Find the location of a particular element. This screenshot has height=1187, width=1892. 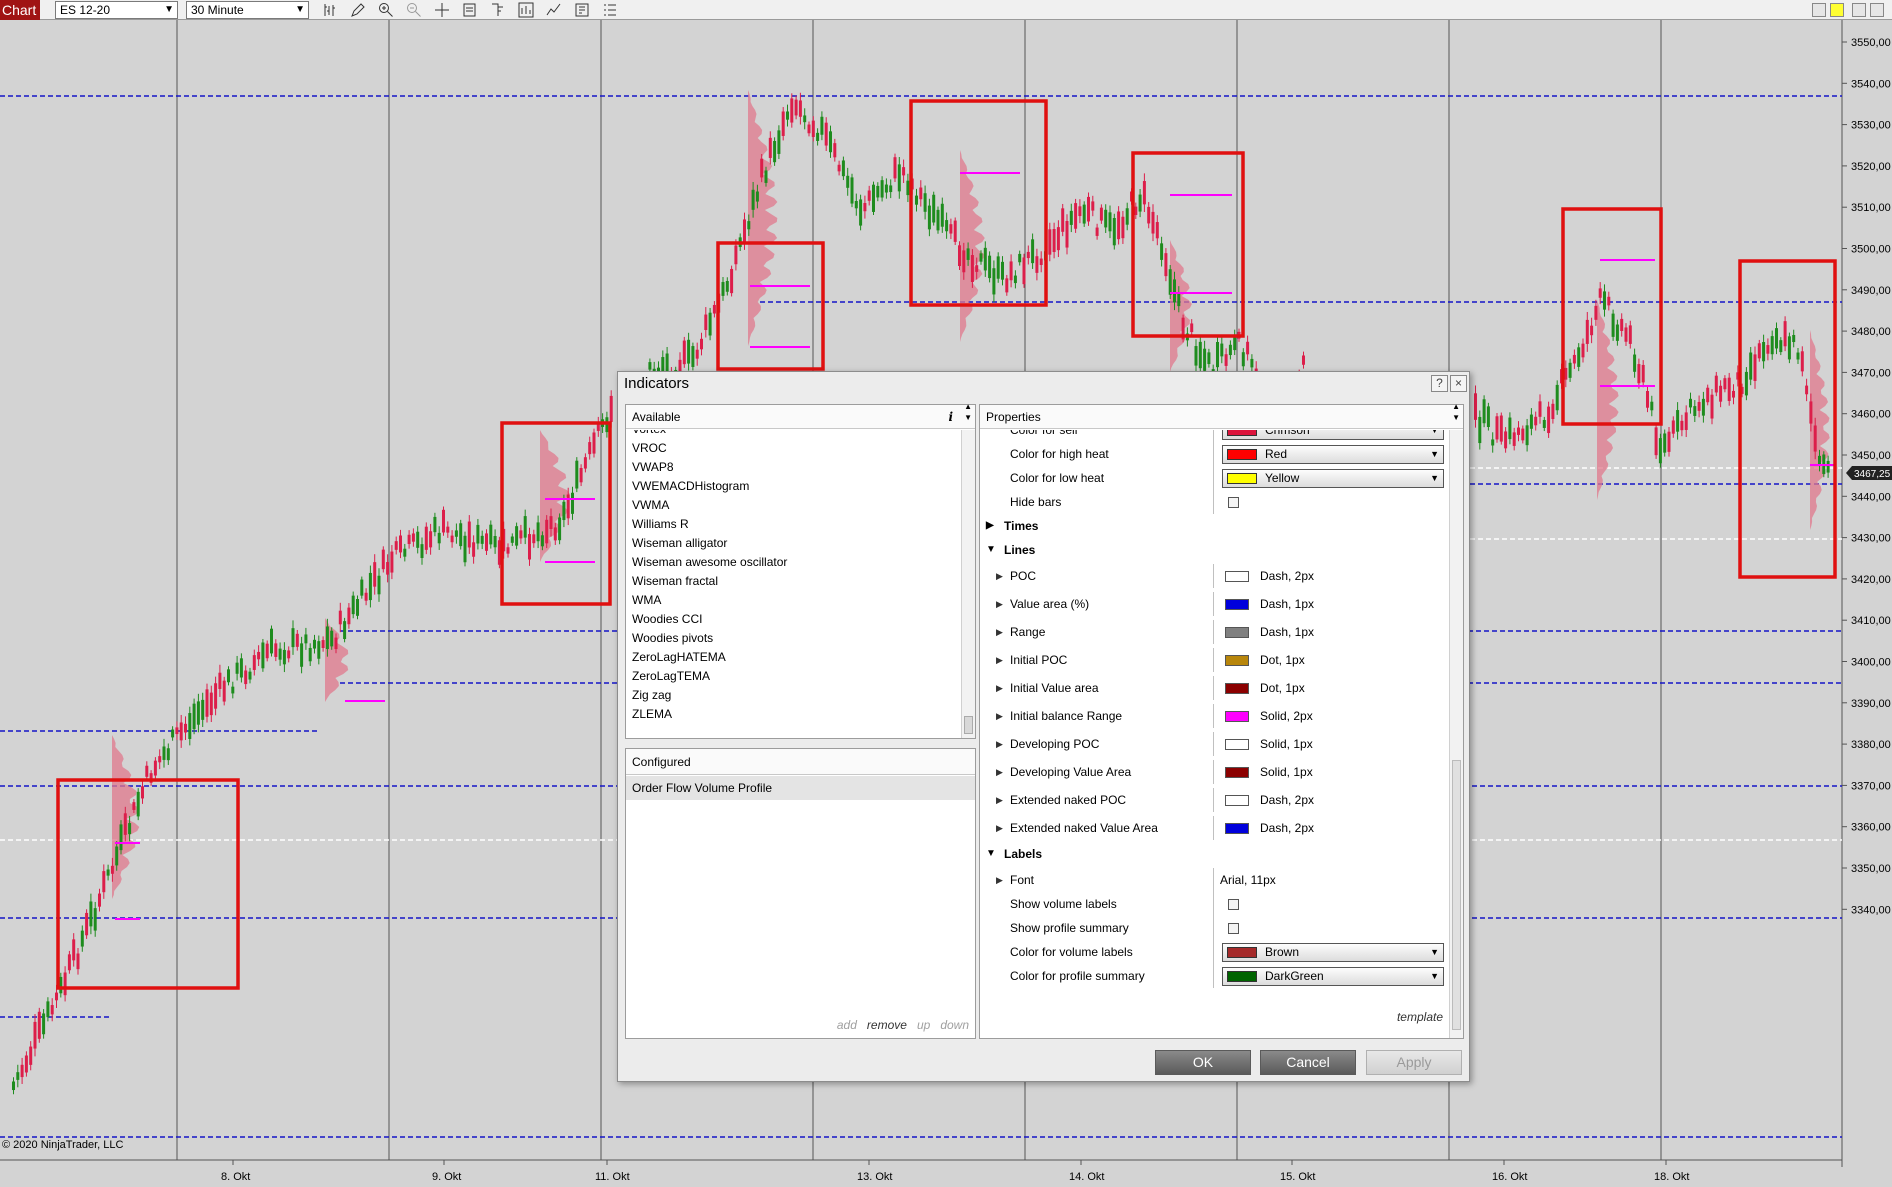

available-item: Wiseman alligator is located at coordinates (679, 543).